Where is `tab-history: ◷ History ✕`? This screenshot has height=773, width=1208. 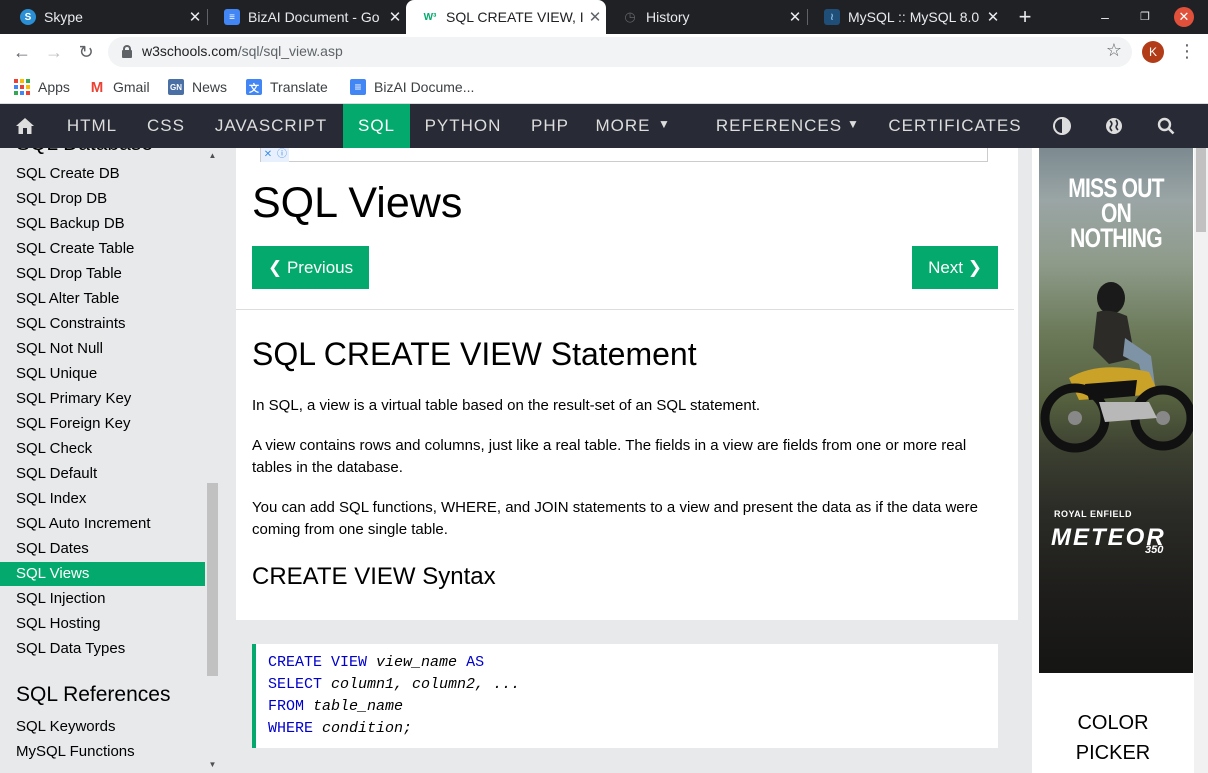
tab-history: ◷ History ✕ is located at coordinates (706, 17).